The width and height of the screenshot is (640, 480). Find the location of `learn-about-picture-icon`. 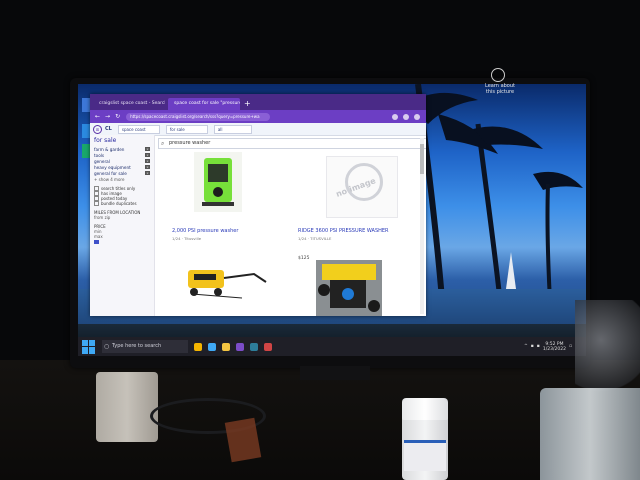

learn-about-picture-icon is located at coordinates (498, 75).